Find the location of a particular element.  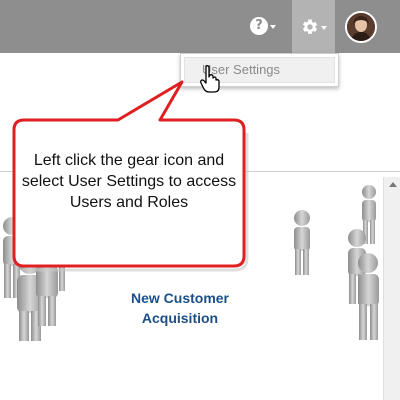

banner-title-line2: Acquisition is located at coordinates (180, 318).